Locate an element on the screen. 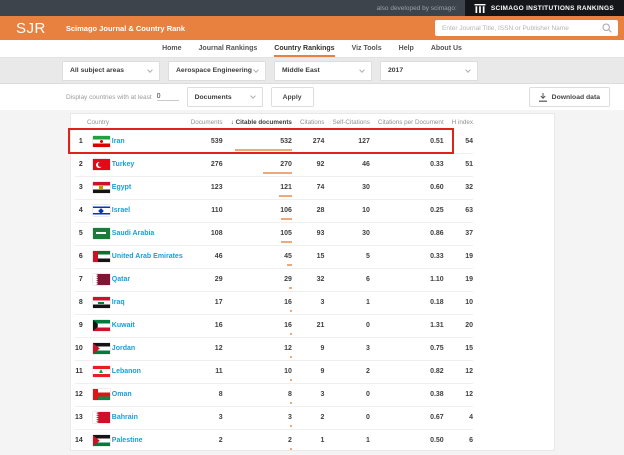 This screenshot has width=624, height=455. citations-cell: 15 is located at coordinates (308, 257).